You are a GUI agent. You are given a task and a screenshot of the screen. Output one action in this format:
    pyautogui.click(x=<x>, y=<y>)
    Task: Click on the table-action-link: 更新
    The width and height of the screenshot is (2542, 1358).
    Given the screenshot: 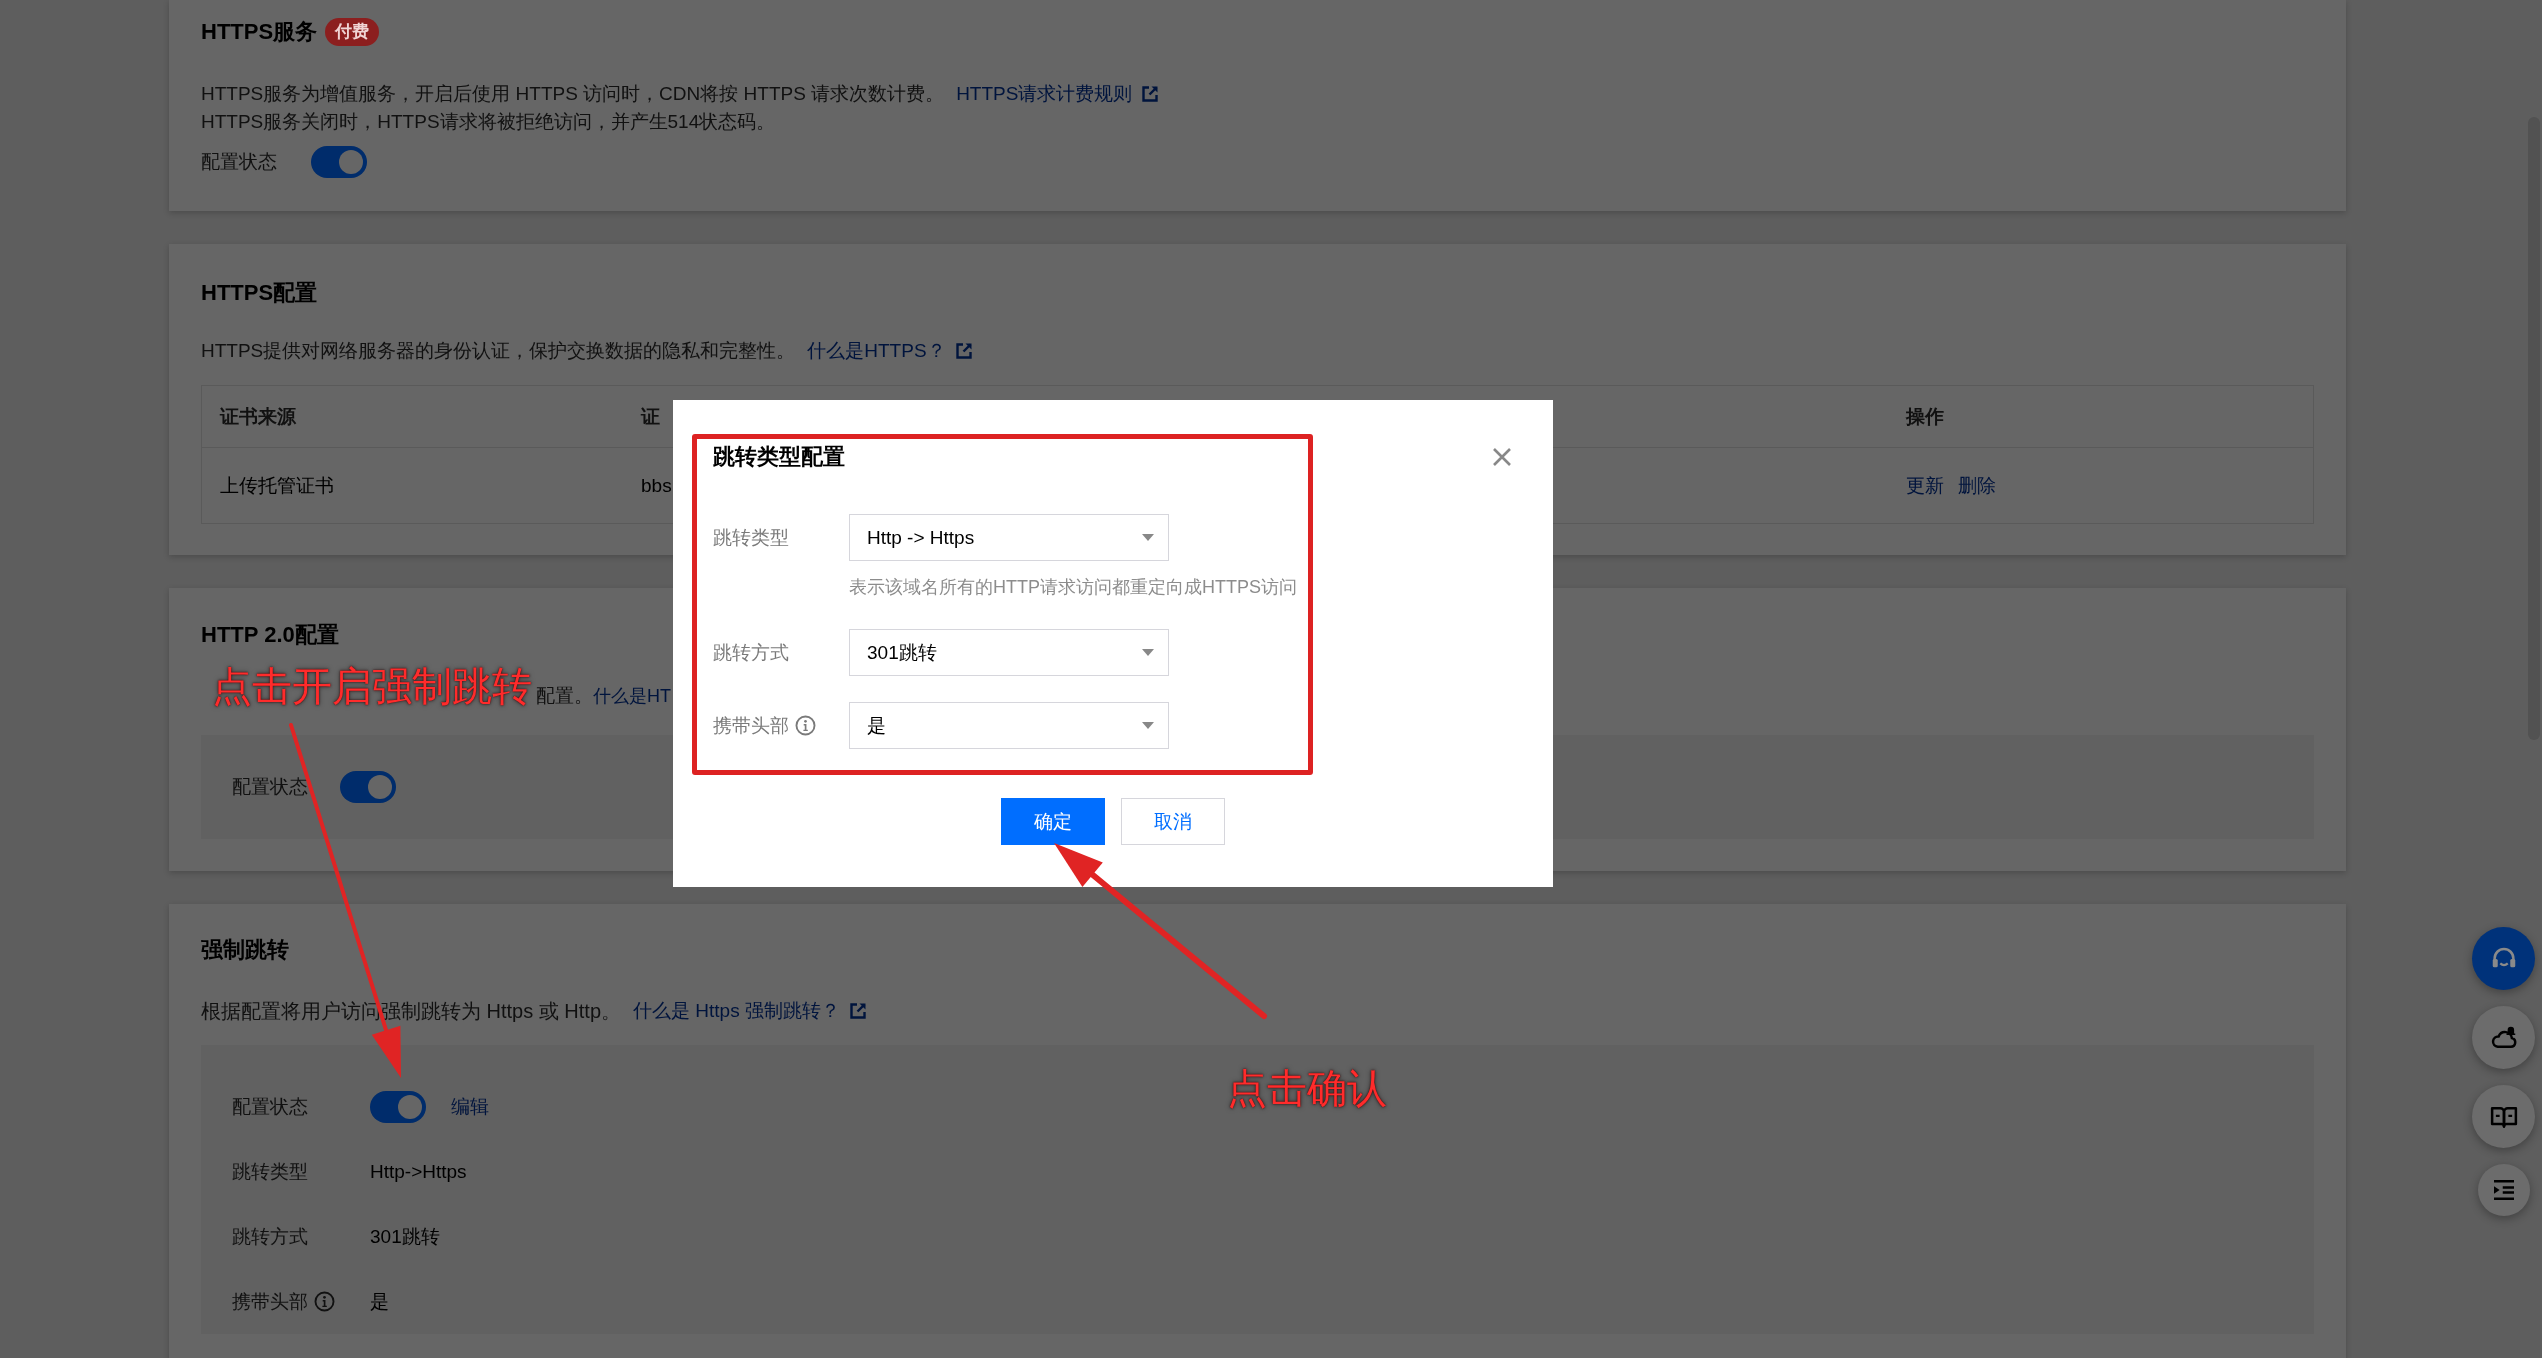 What is the action you would take?
    pyautogui.click(x=1925, y=485)
    